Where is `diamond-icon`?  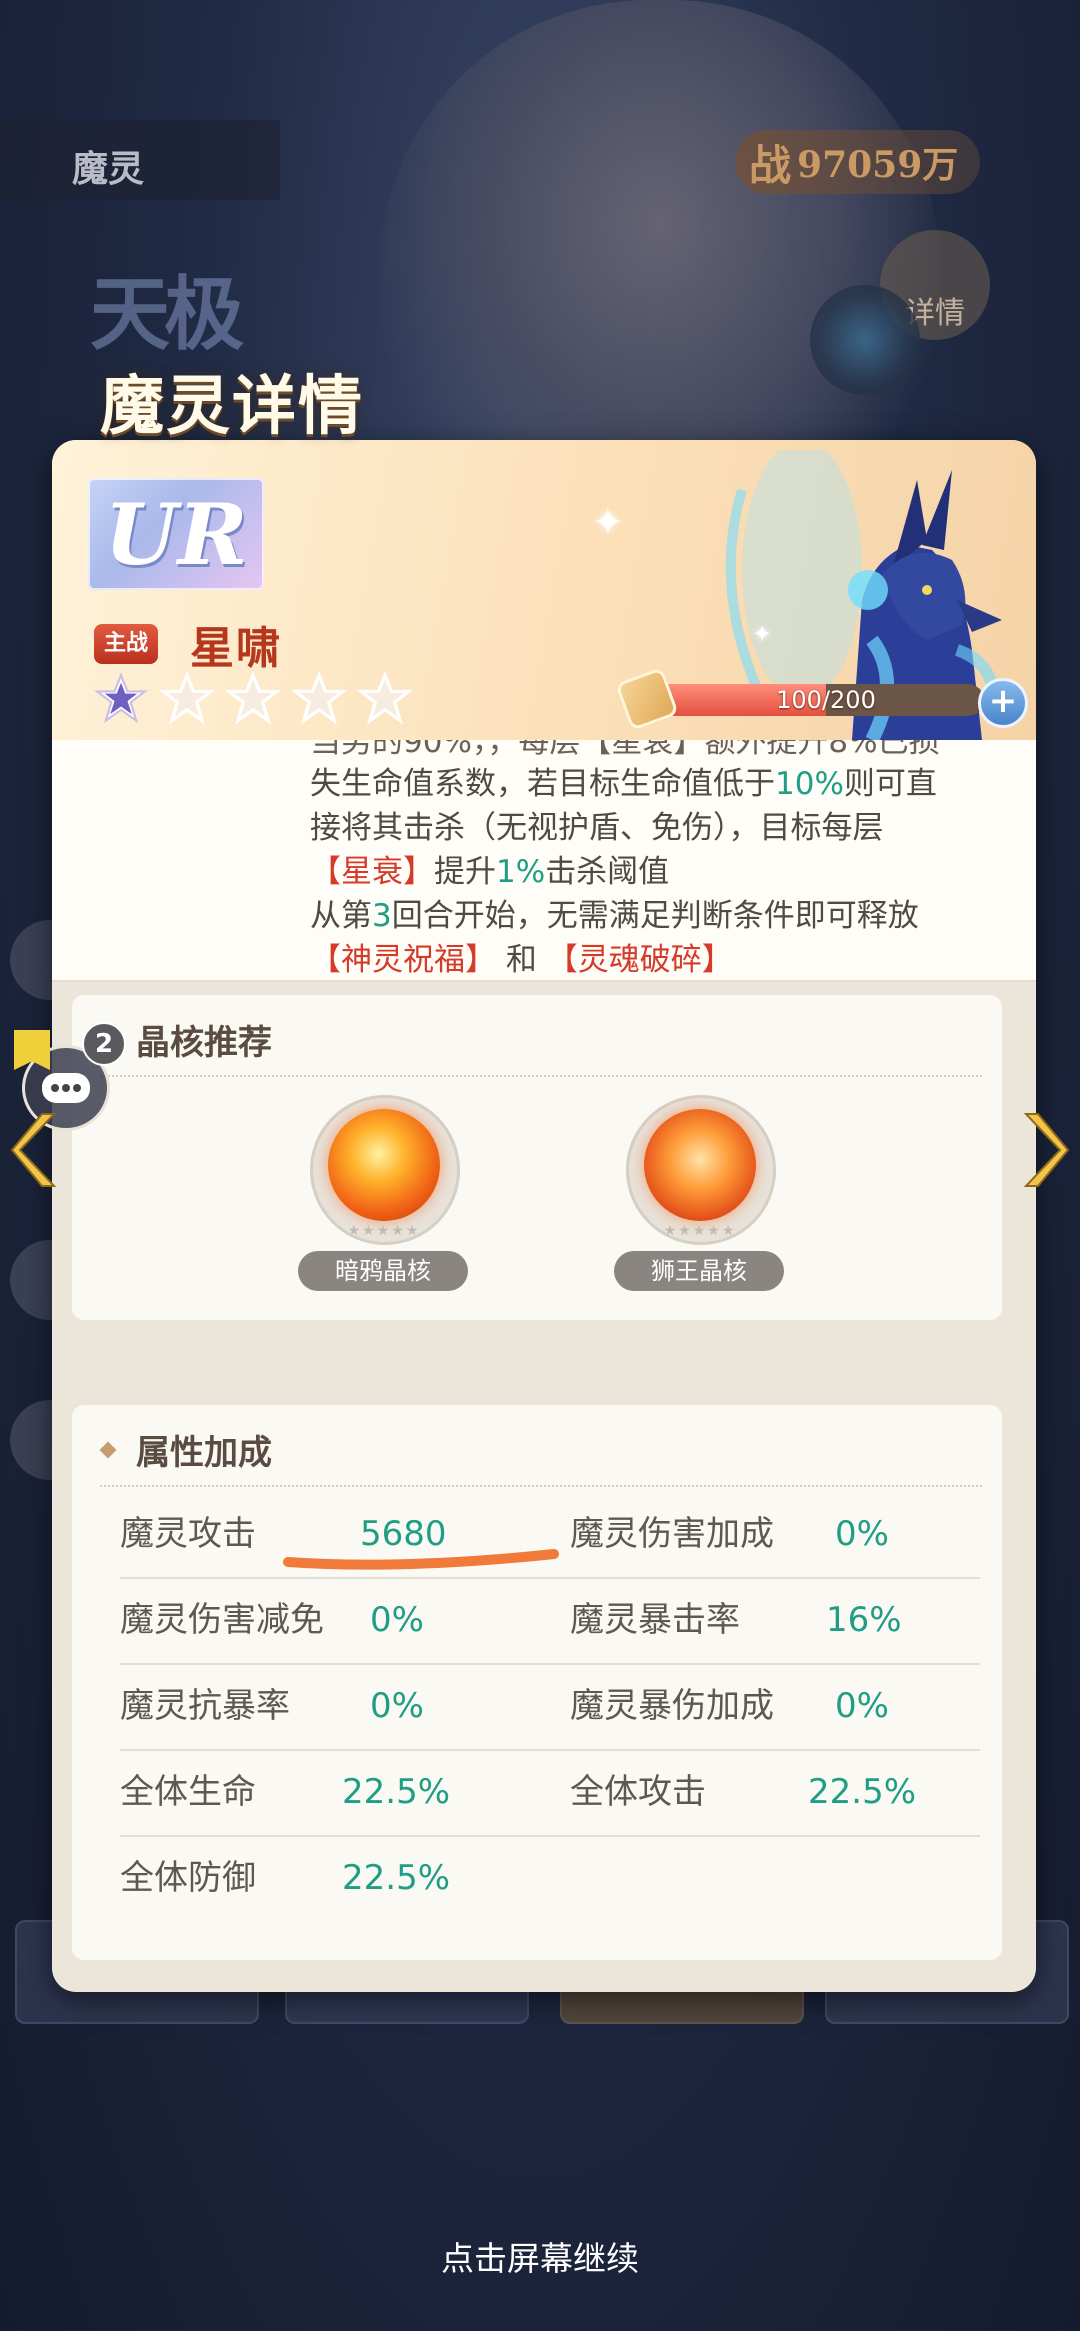 diamond-icon is located at coordinates (108, 1449).